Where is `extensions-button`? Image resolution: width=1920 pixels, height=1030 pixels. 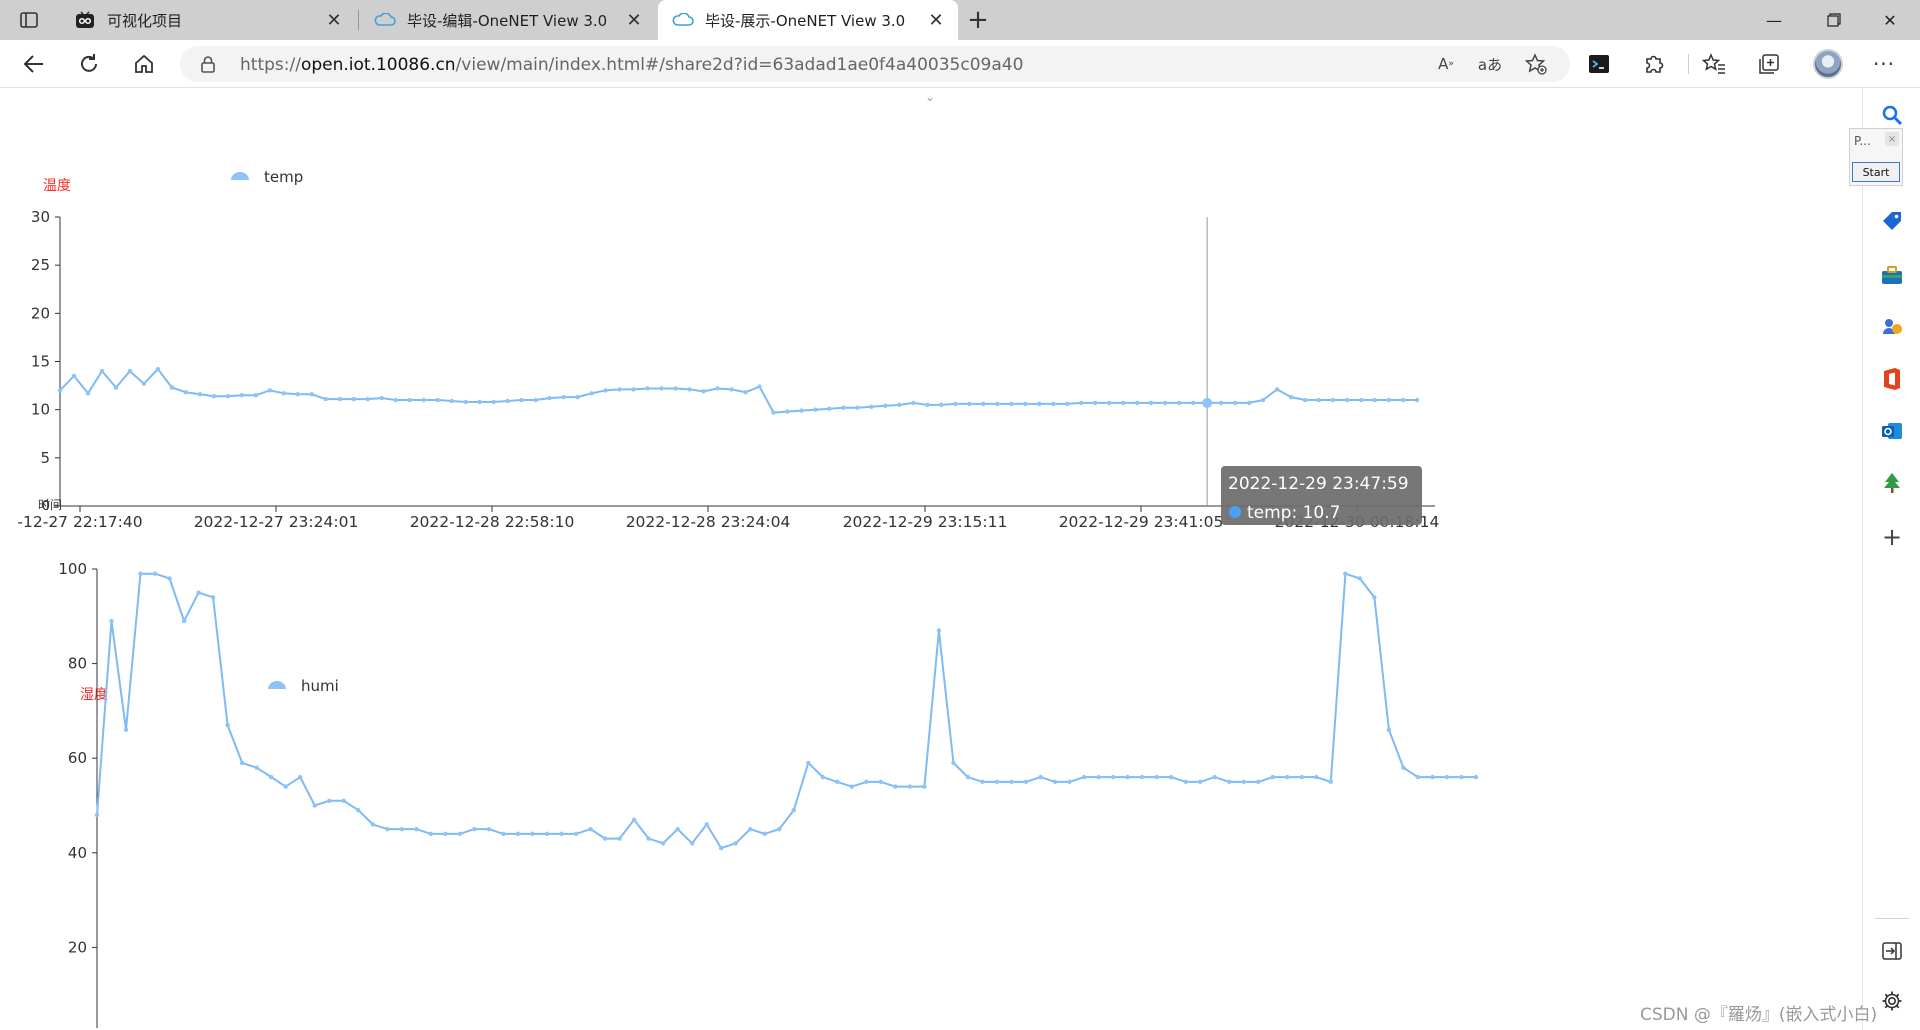 extensions-button is located at coordinates (1654, 64).